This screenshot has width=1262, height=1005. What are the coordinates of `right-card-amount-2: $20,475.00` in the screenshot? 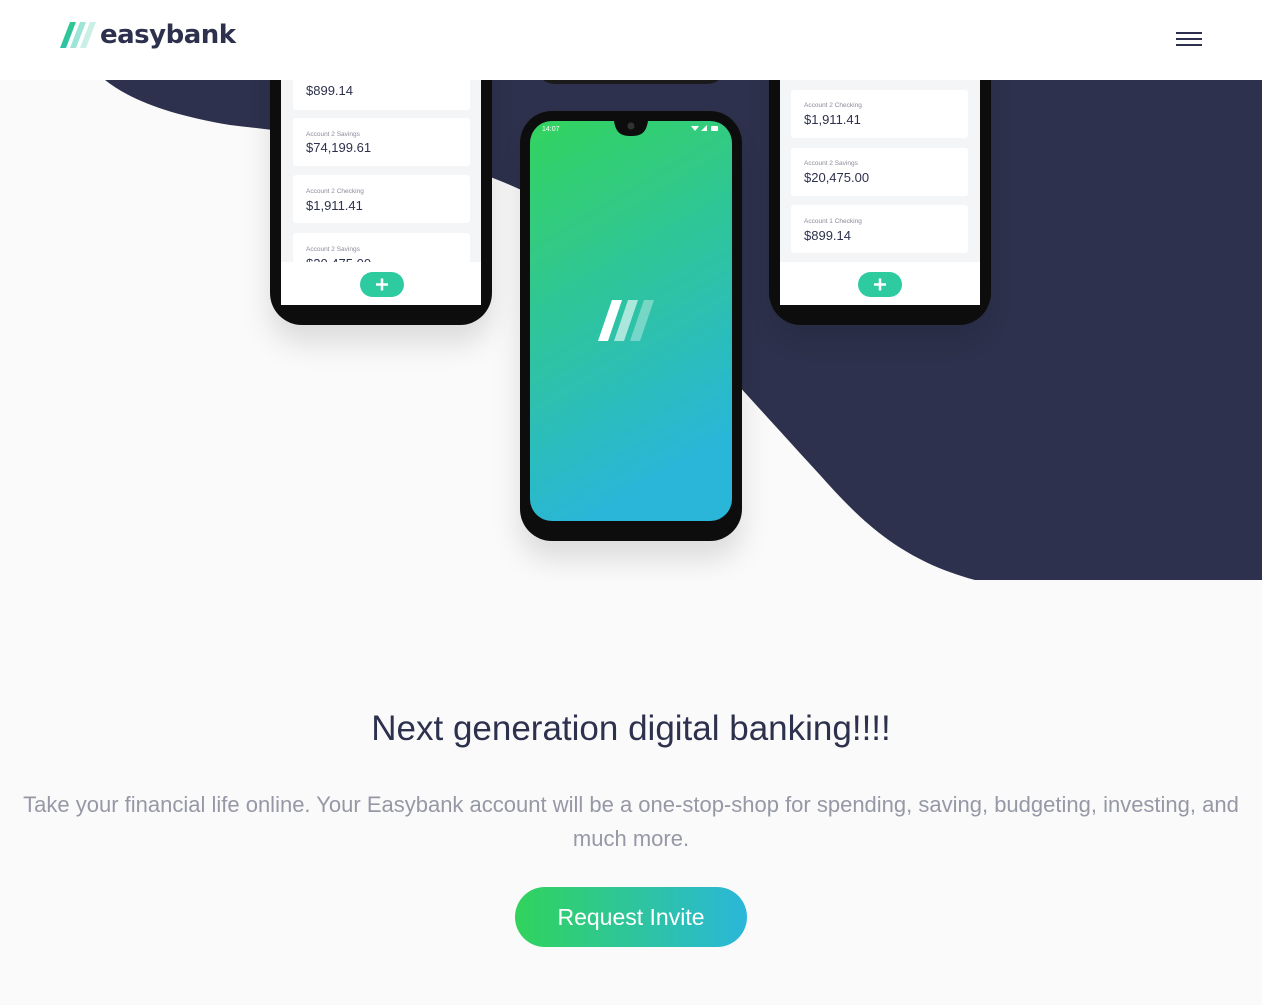 It's located at (836, 177).